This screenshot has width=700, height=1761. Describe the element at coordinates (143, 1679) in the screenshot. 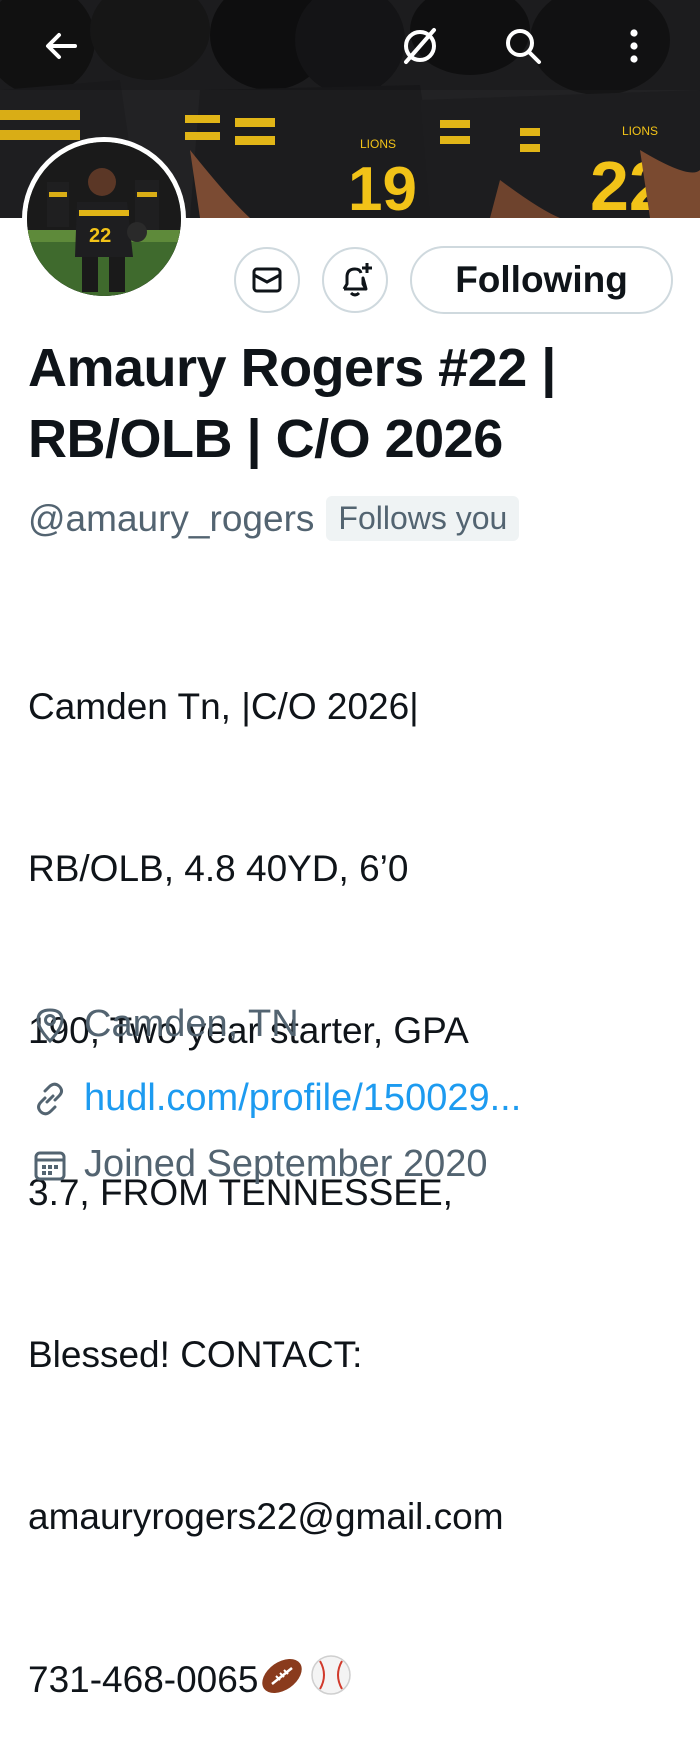

I see `bio-phone: 731-468-0065` at that location.